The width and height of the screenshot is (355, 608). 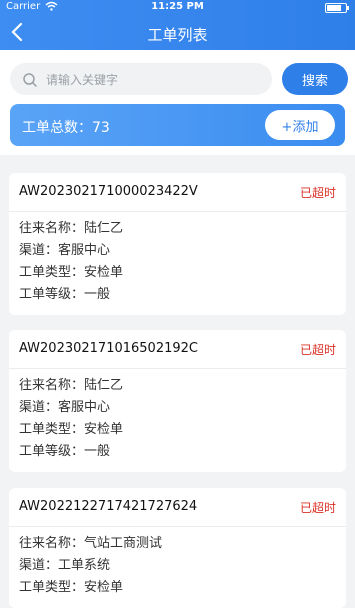 I want to click on field-row: 渠道：工单系统, so click(x=182, y=566).